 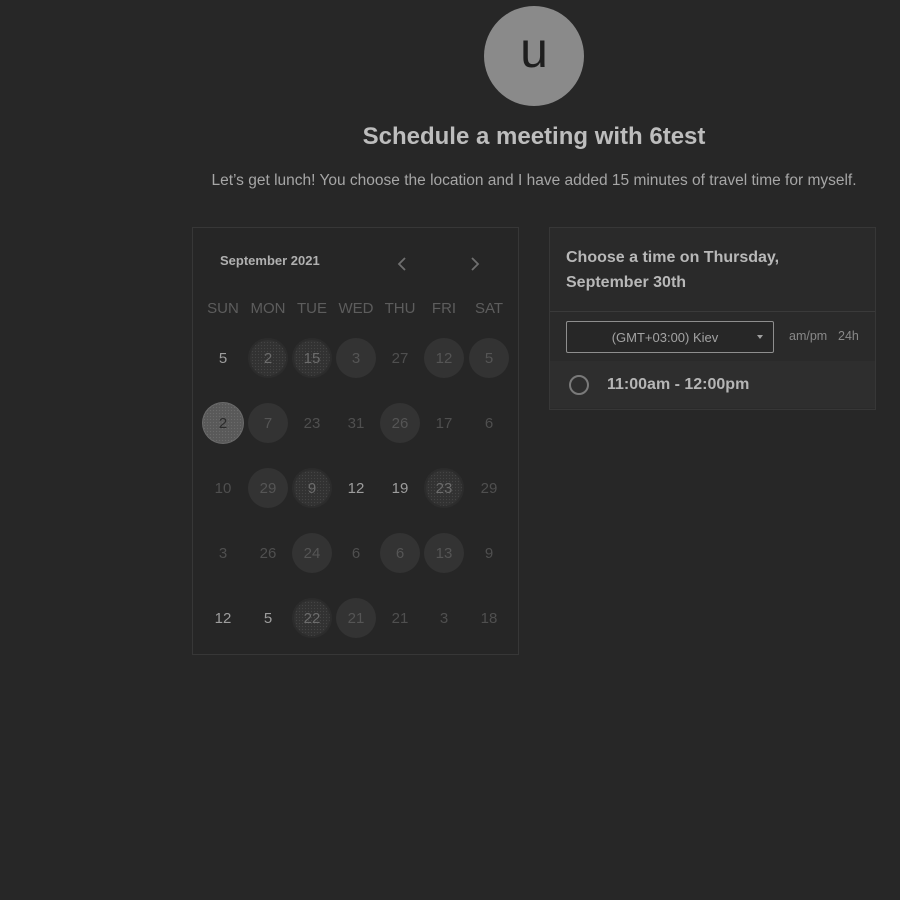 I want to click on calendar-day: 19, so click(x=400, y=488).